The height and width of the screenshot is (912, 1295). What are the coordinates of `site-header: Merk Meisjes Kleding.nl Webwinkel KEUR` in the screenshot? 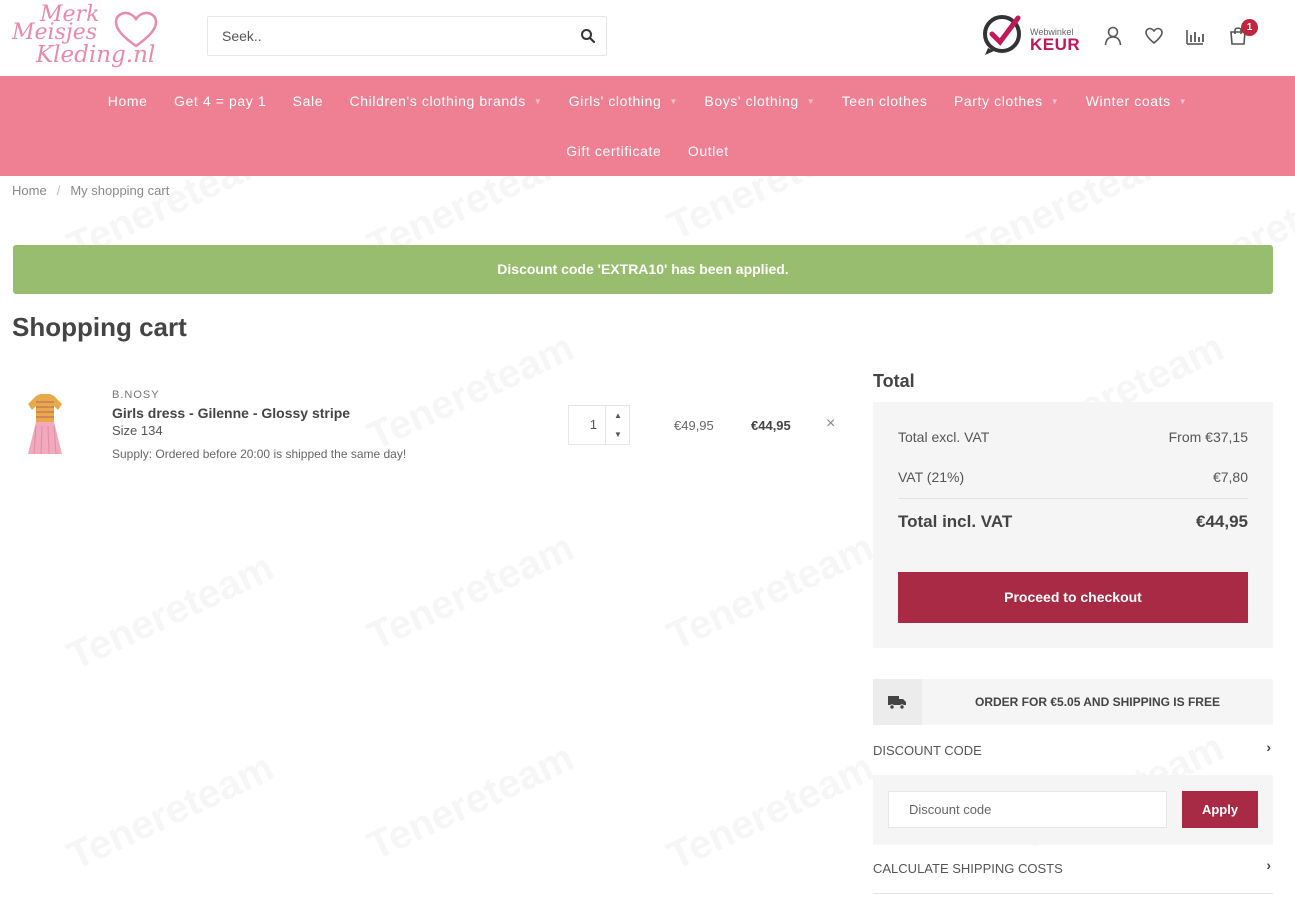 It's located at (647, 38).